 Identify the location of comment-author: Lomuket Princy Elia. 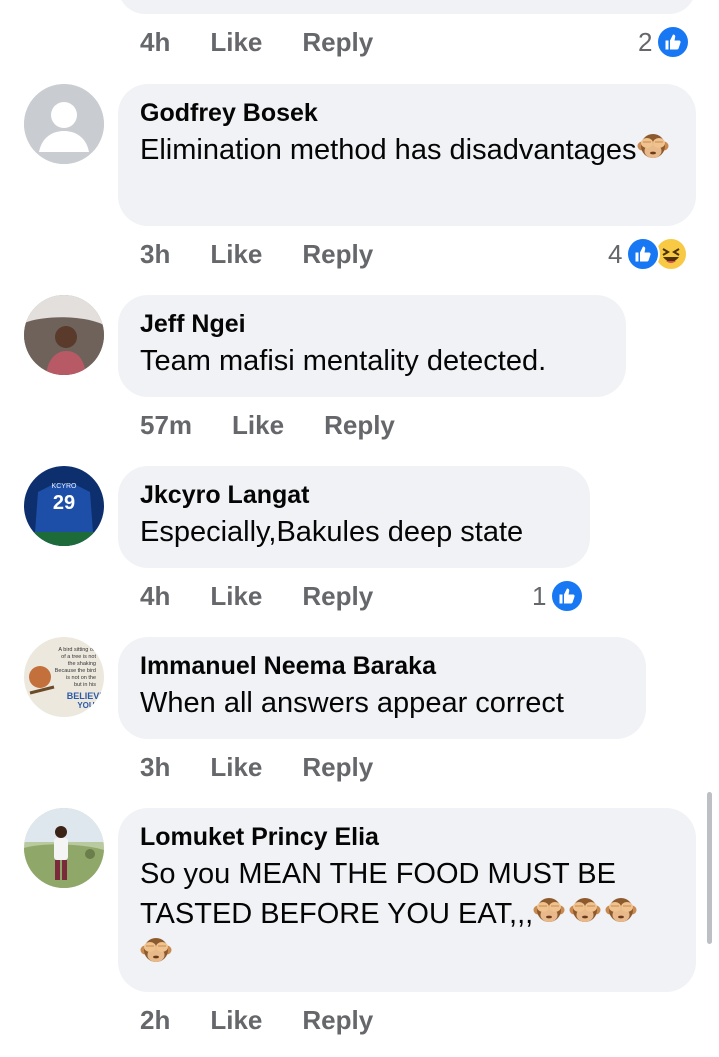
(407, 837).